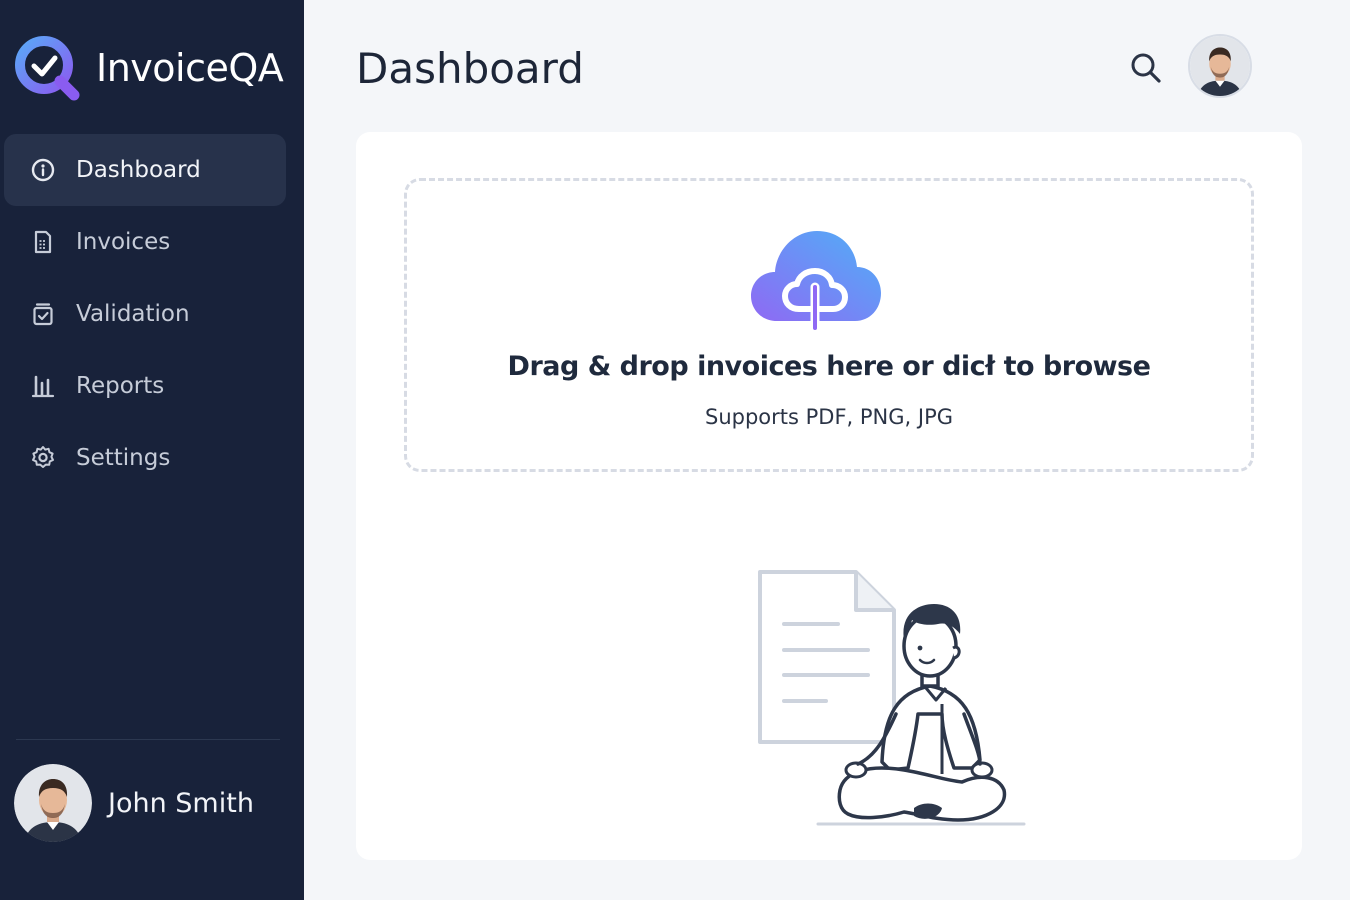 Image resolution: width=1350 pixels, height=900 pixels. I want to click on sidebar-item-reports: Reports, so click(145, 386).